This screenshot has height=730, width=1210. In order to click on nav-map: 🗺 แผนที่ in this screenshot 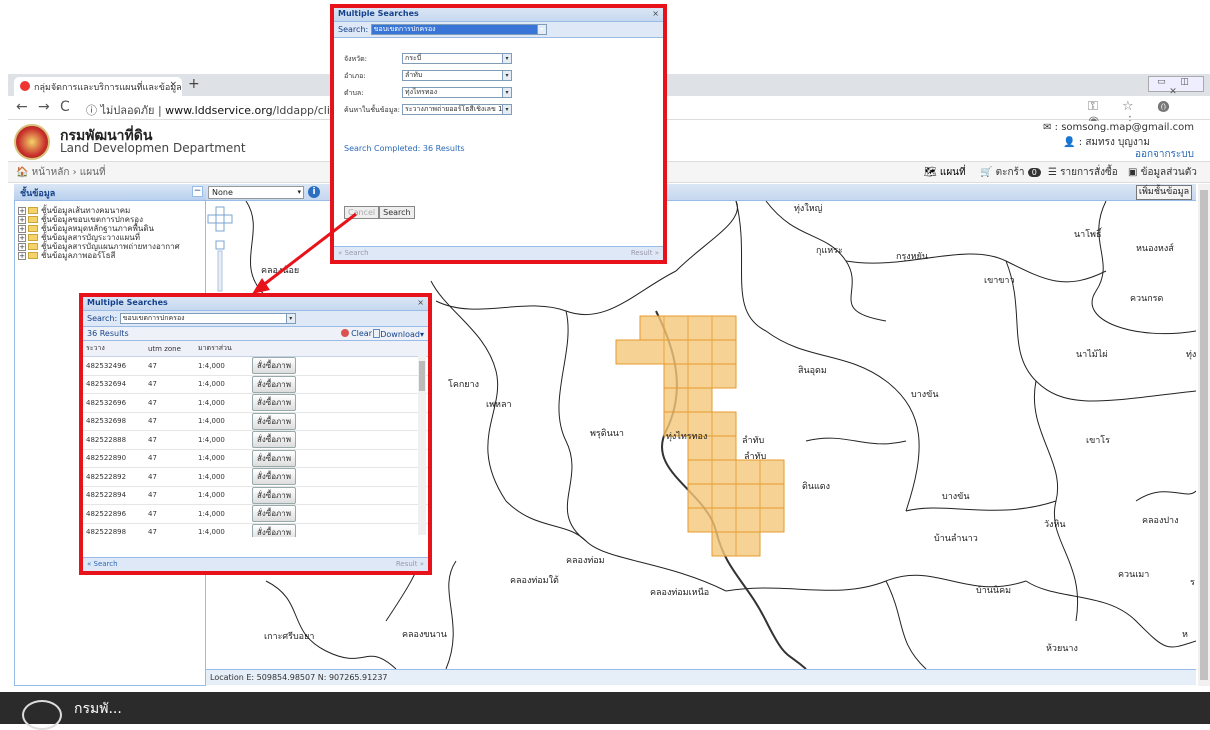, I will do `click(945, 172)`.